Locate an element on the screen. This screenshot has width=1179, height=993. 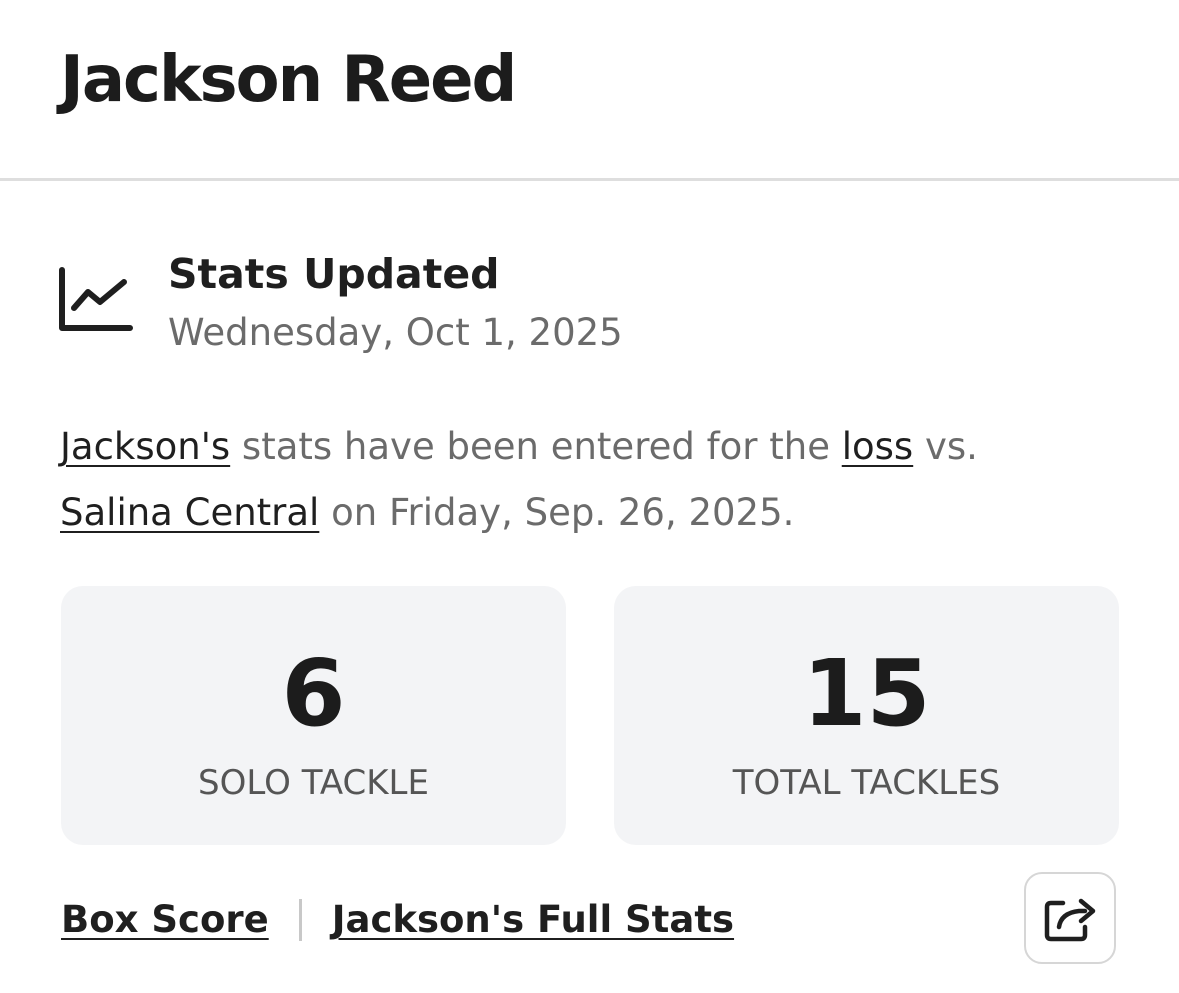
footer-links: Box Score Jackson's Full Stats is located at coordinates (397, 920).